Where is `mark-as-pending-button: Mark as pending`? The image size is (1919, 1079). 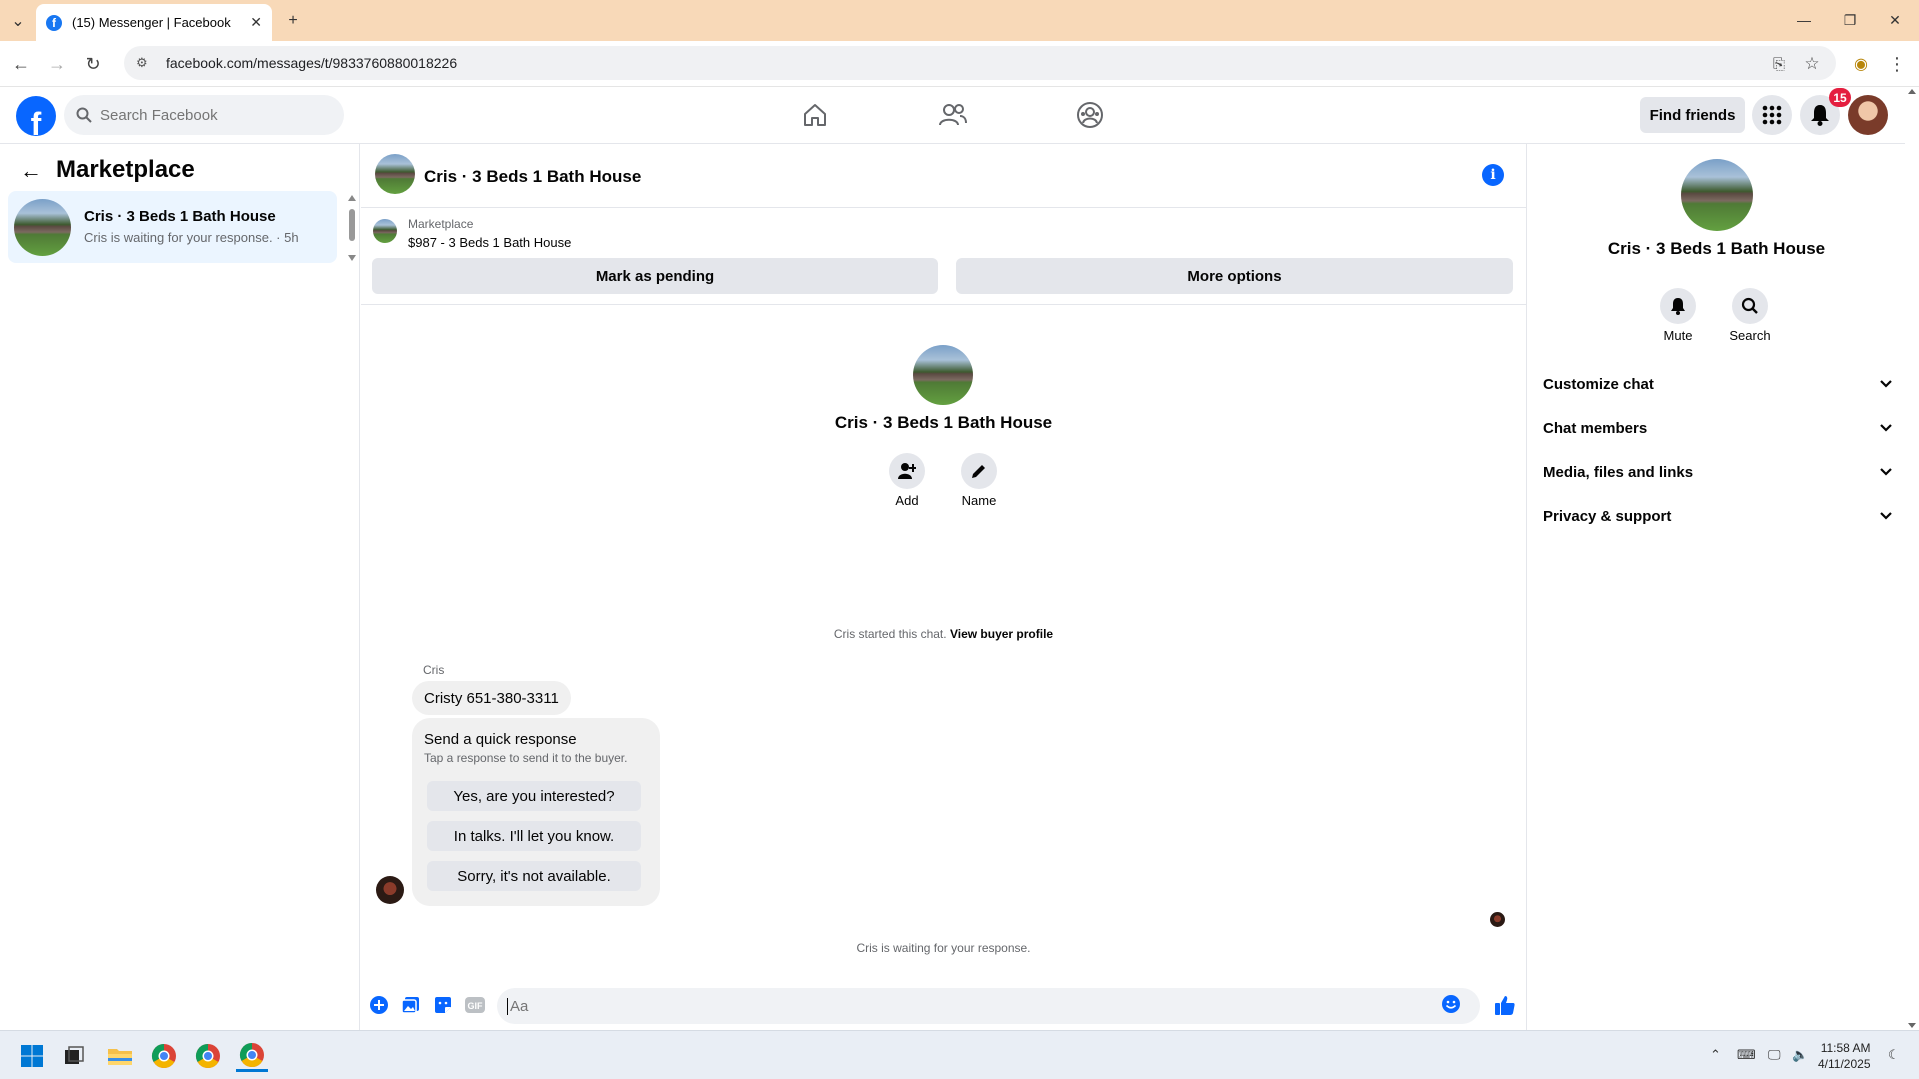 mark-as-pending-button: Mark as pending is located at coordinates (655, 276).